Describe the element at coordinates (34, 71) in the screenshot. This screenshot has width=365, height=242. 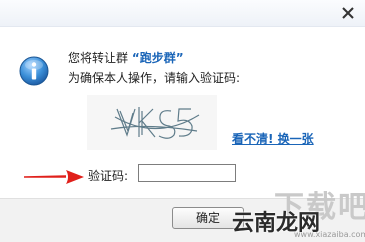
I see `info-icon` at that location.